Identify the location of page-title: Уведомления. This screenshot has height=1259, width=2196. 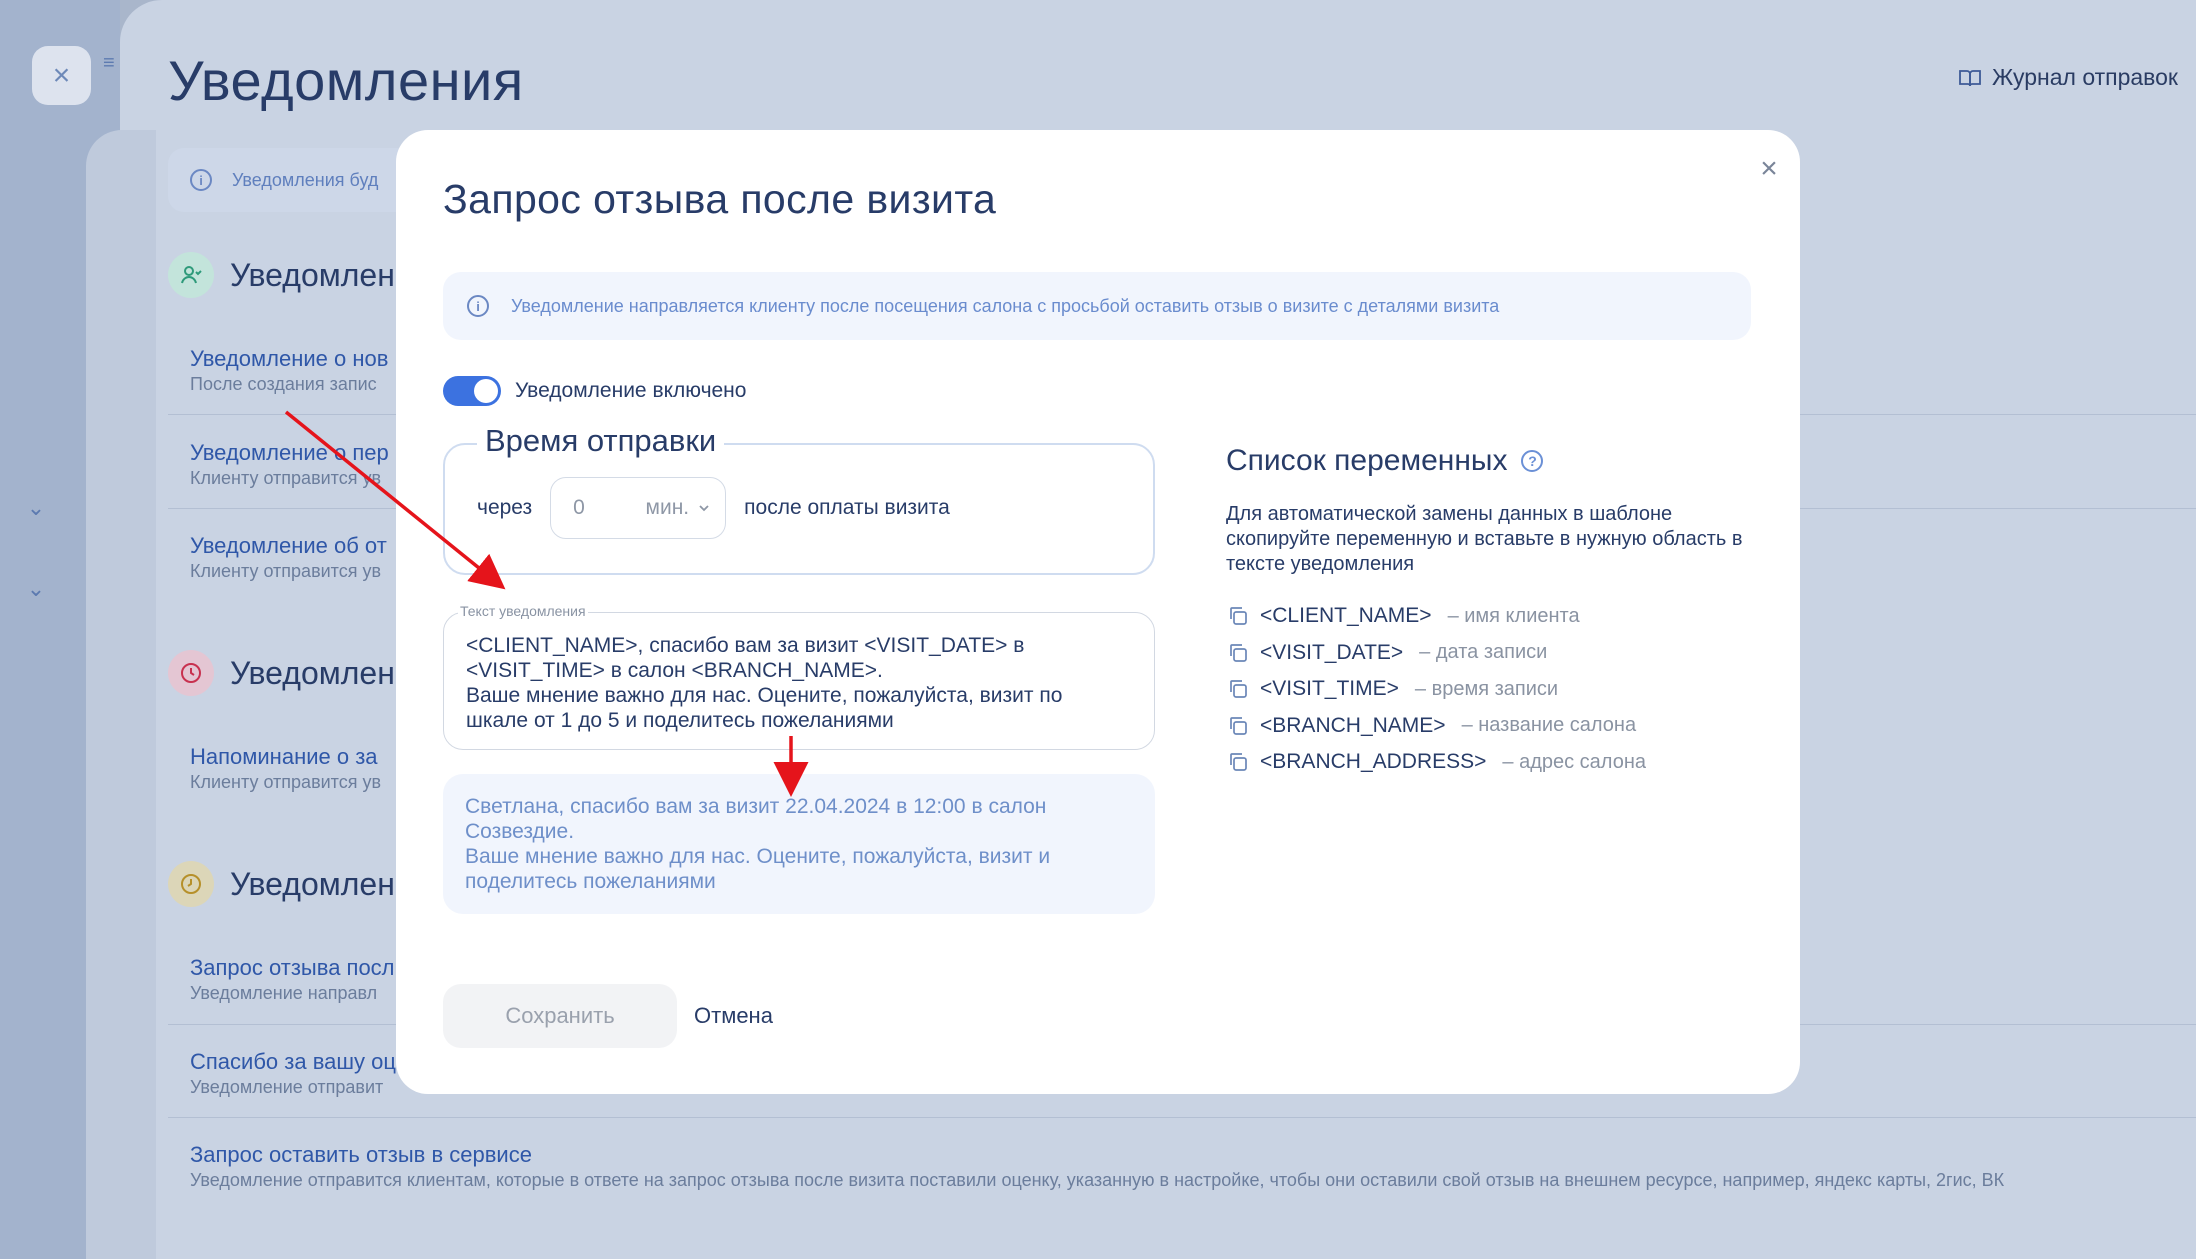
(346, 80).